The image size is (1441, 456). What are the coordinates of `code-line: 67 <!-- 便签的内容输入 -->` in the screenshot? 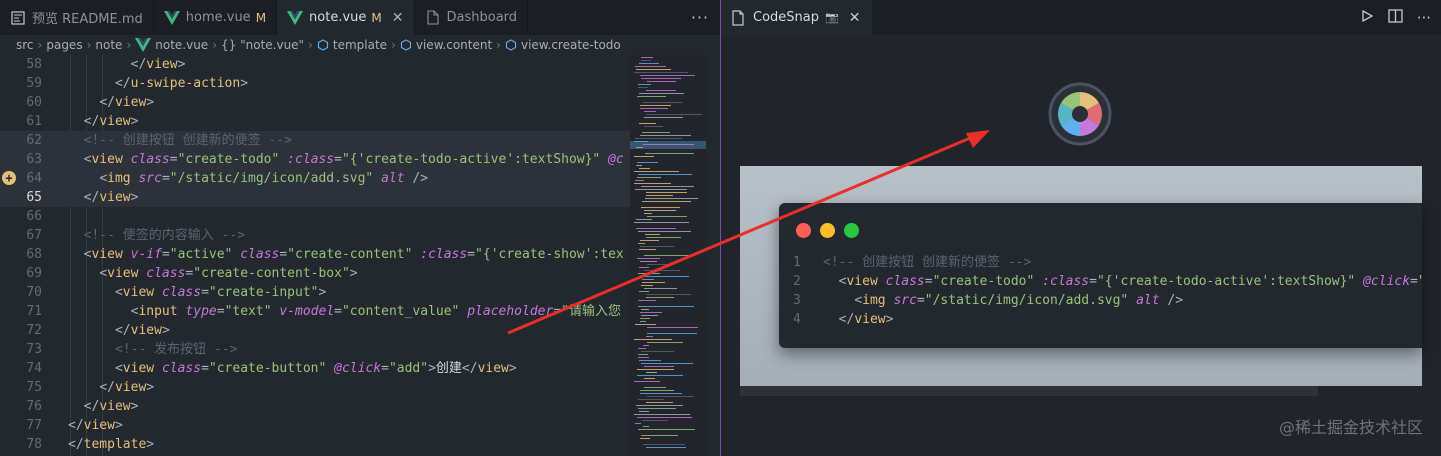 It's located at (315, 235).